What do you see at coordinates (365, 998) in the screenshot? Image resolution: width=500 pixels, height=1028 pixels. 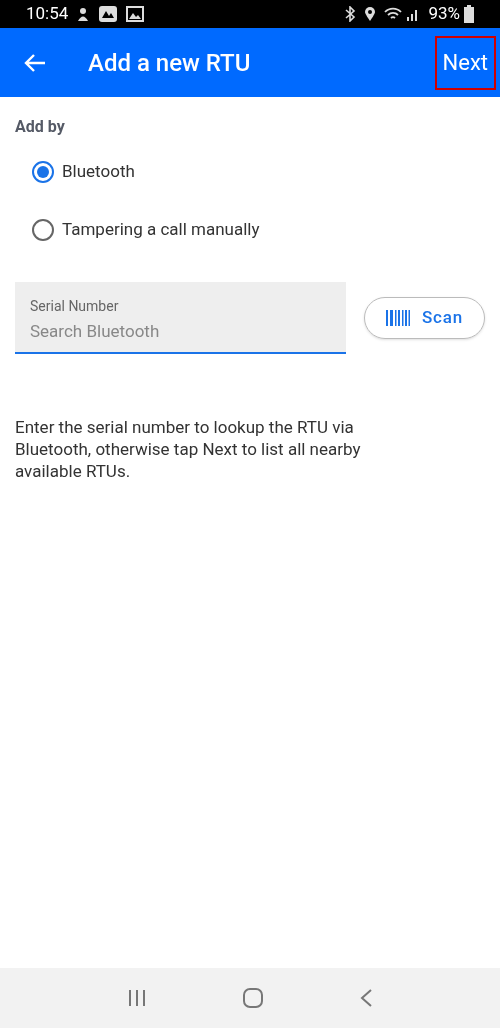 I see `back-icon` at bounding box center [365, 998].